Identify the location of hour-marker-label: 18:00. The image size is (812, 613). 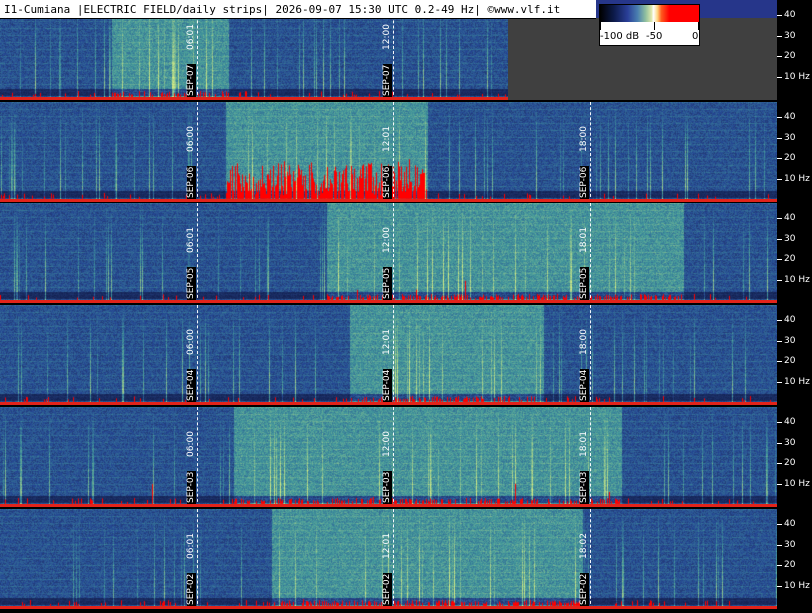
(584, 139).